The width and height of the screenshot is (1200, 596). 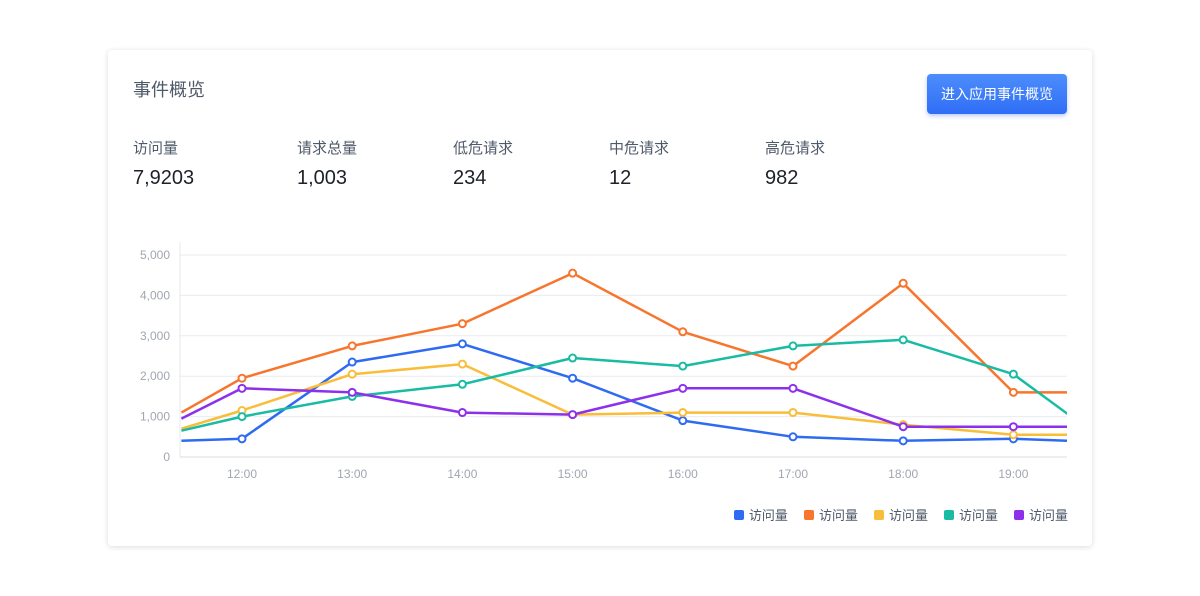 What do you see at coordinates (155, 417) in the screenshot?
I see `y-tick-label: 1,000` at bounding box center [155, 417].